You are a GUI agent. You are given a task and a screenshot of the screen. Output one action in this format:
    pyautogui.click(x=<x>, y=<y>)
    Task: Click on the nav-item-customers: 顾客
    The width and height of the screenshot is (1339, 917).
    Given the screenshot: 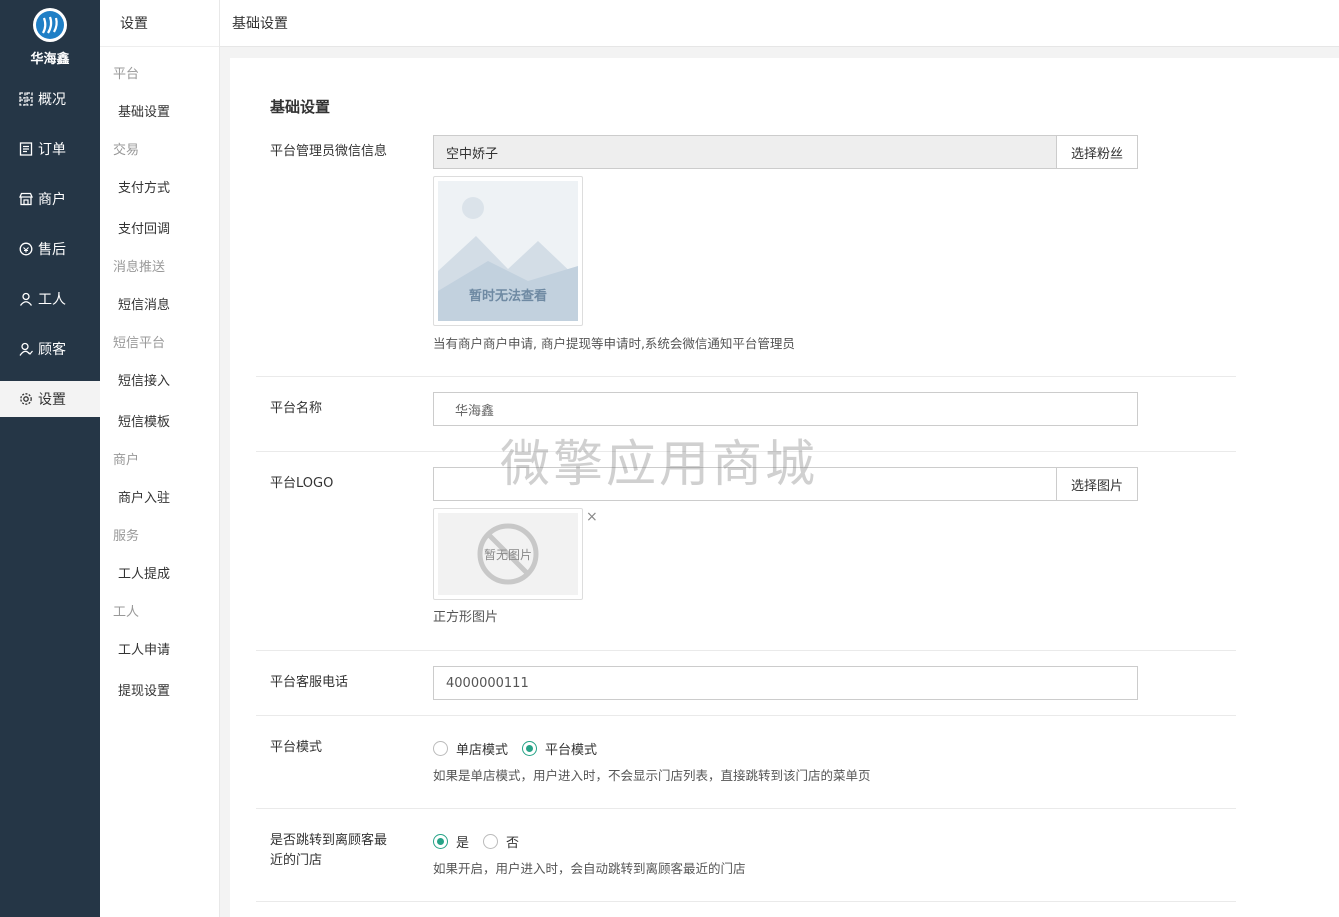 What is the action you would take?
    pyautogui.click(x=50, y=349)
    